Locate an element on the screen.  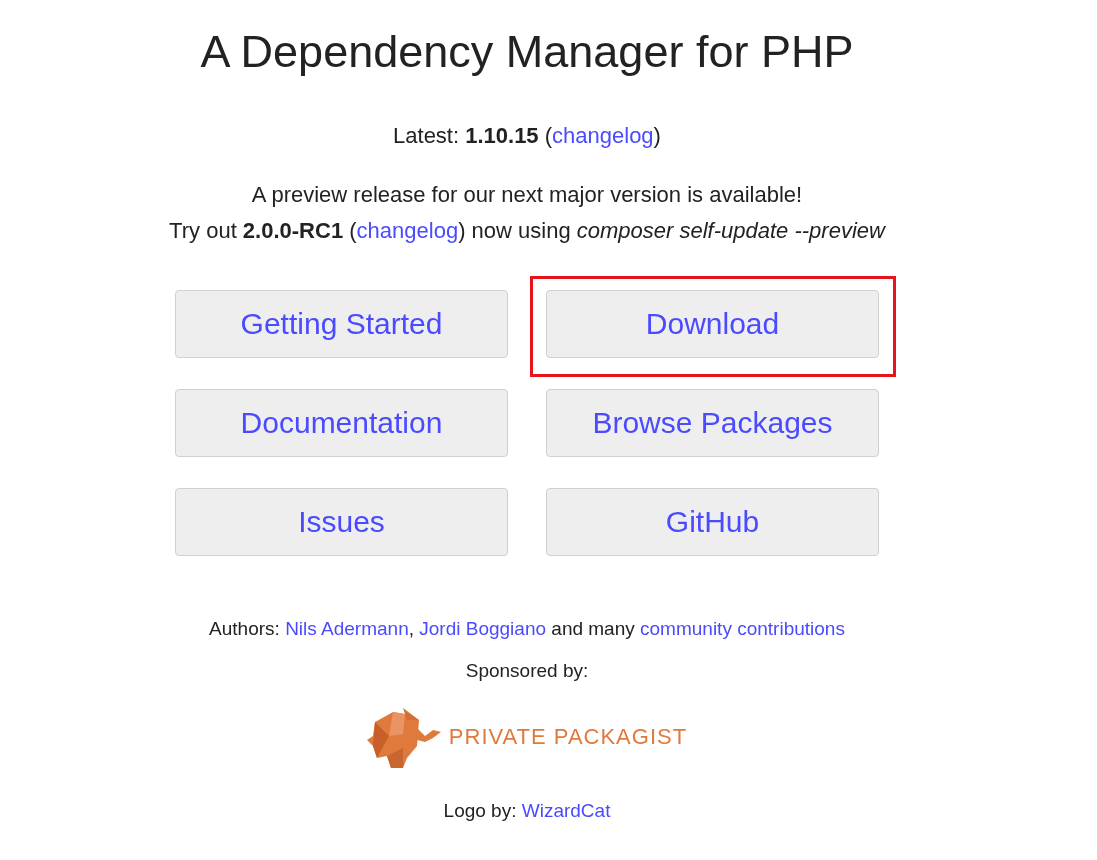
text-link: Jordi Boggiano is located at coordinates (483, 628).